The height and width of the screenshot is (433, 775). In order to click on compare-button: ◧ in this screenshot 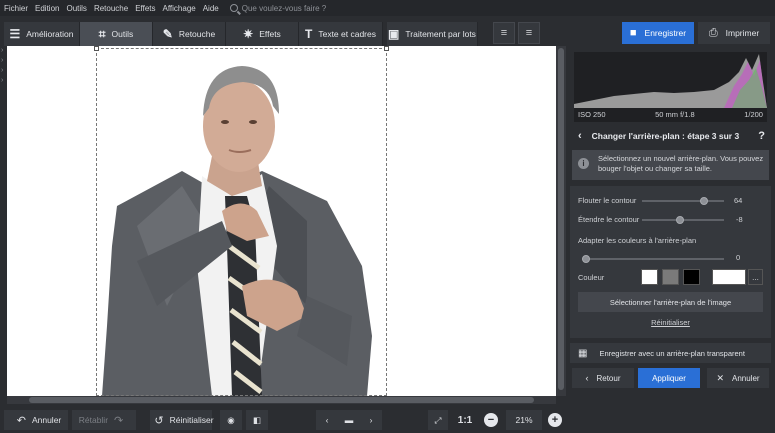, I will do `click(257, 420)`.